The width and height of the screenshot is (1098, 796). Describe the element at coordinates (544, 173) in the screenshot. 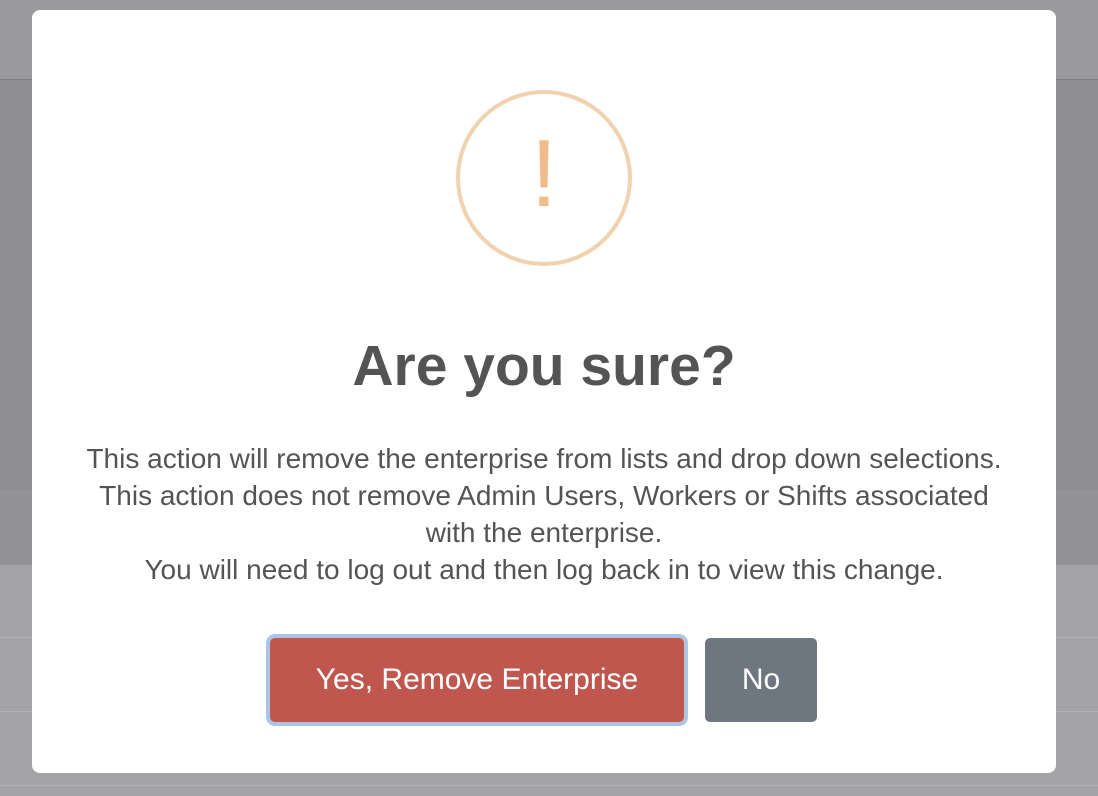

I see `exclamation-mark: !` at that location.